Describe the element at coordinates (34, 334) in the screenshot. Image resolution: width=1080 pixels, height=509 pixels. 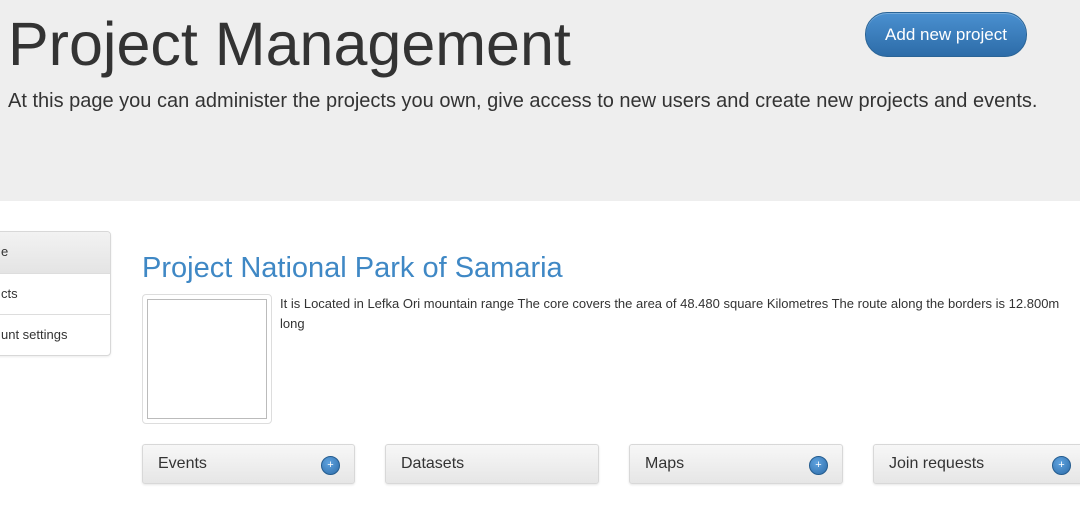
I see `sidebar-item-label: unt settings` at that location.